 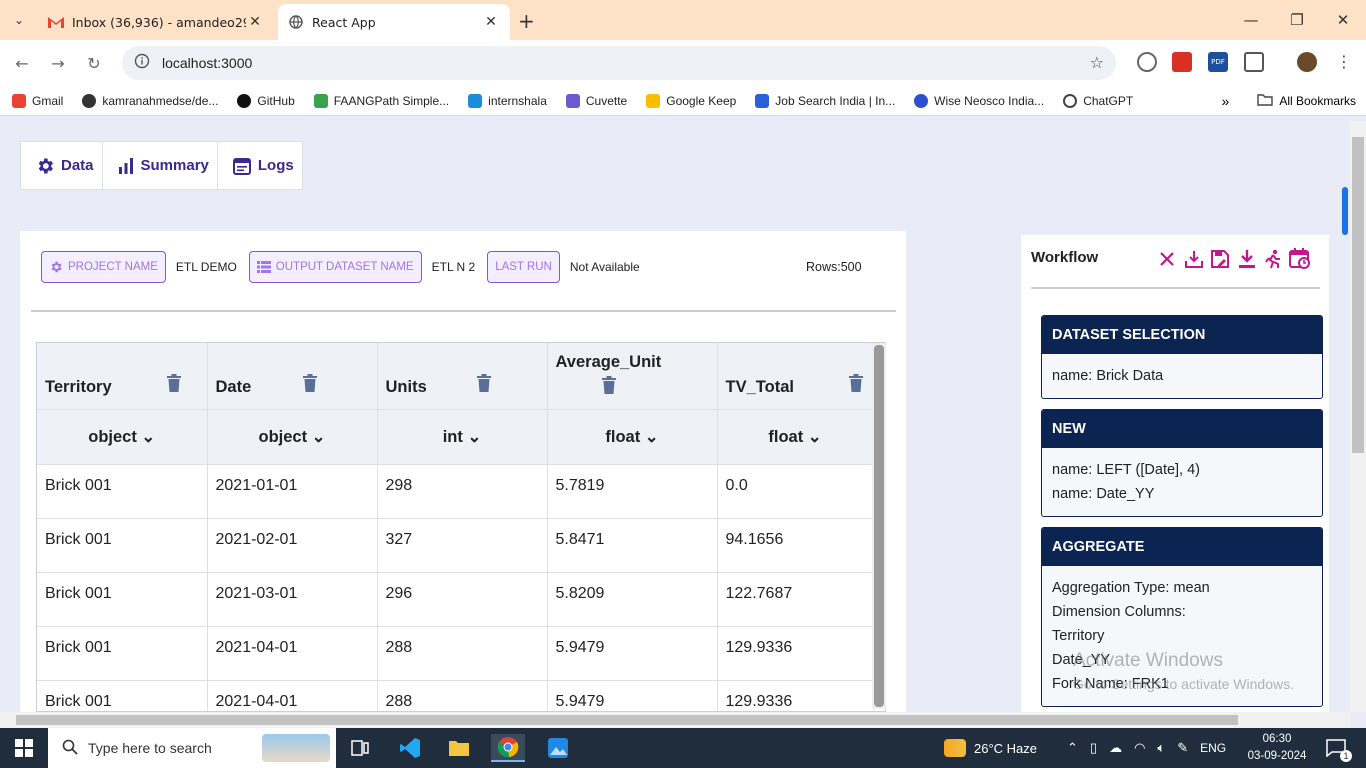 I want to click on chatgpt-icon, so click(x=1070, y=100).